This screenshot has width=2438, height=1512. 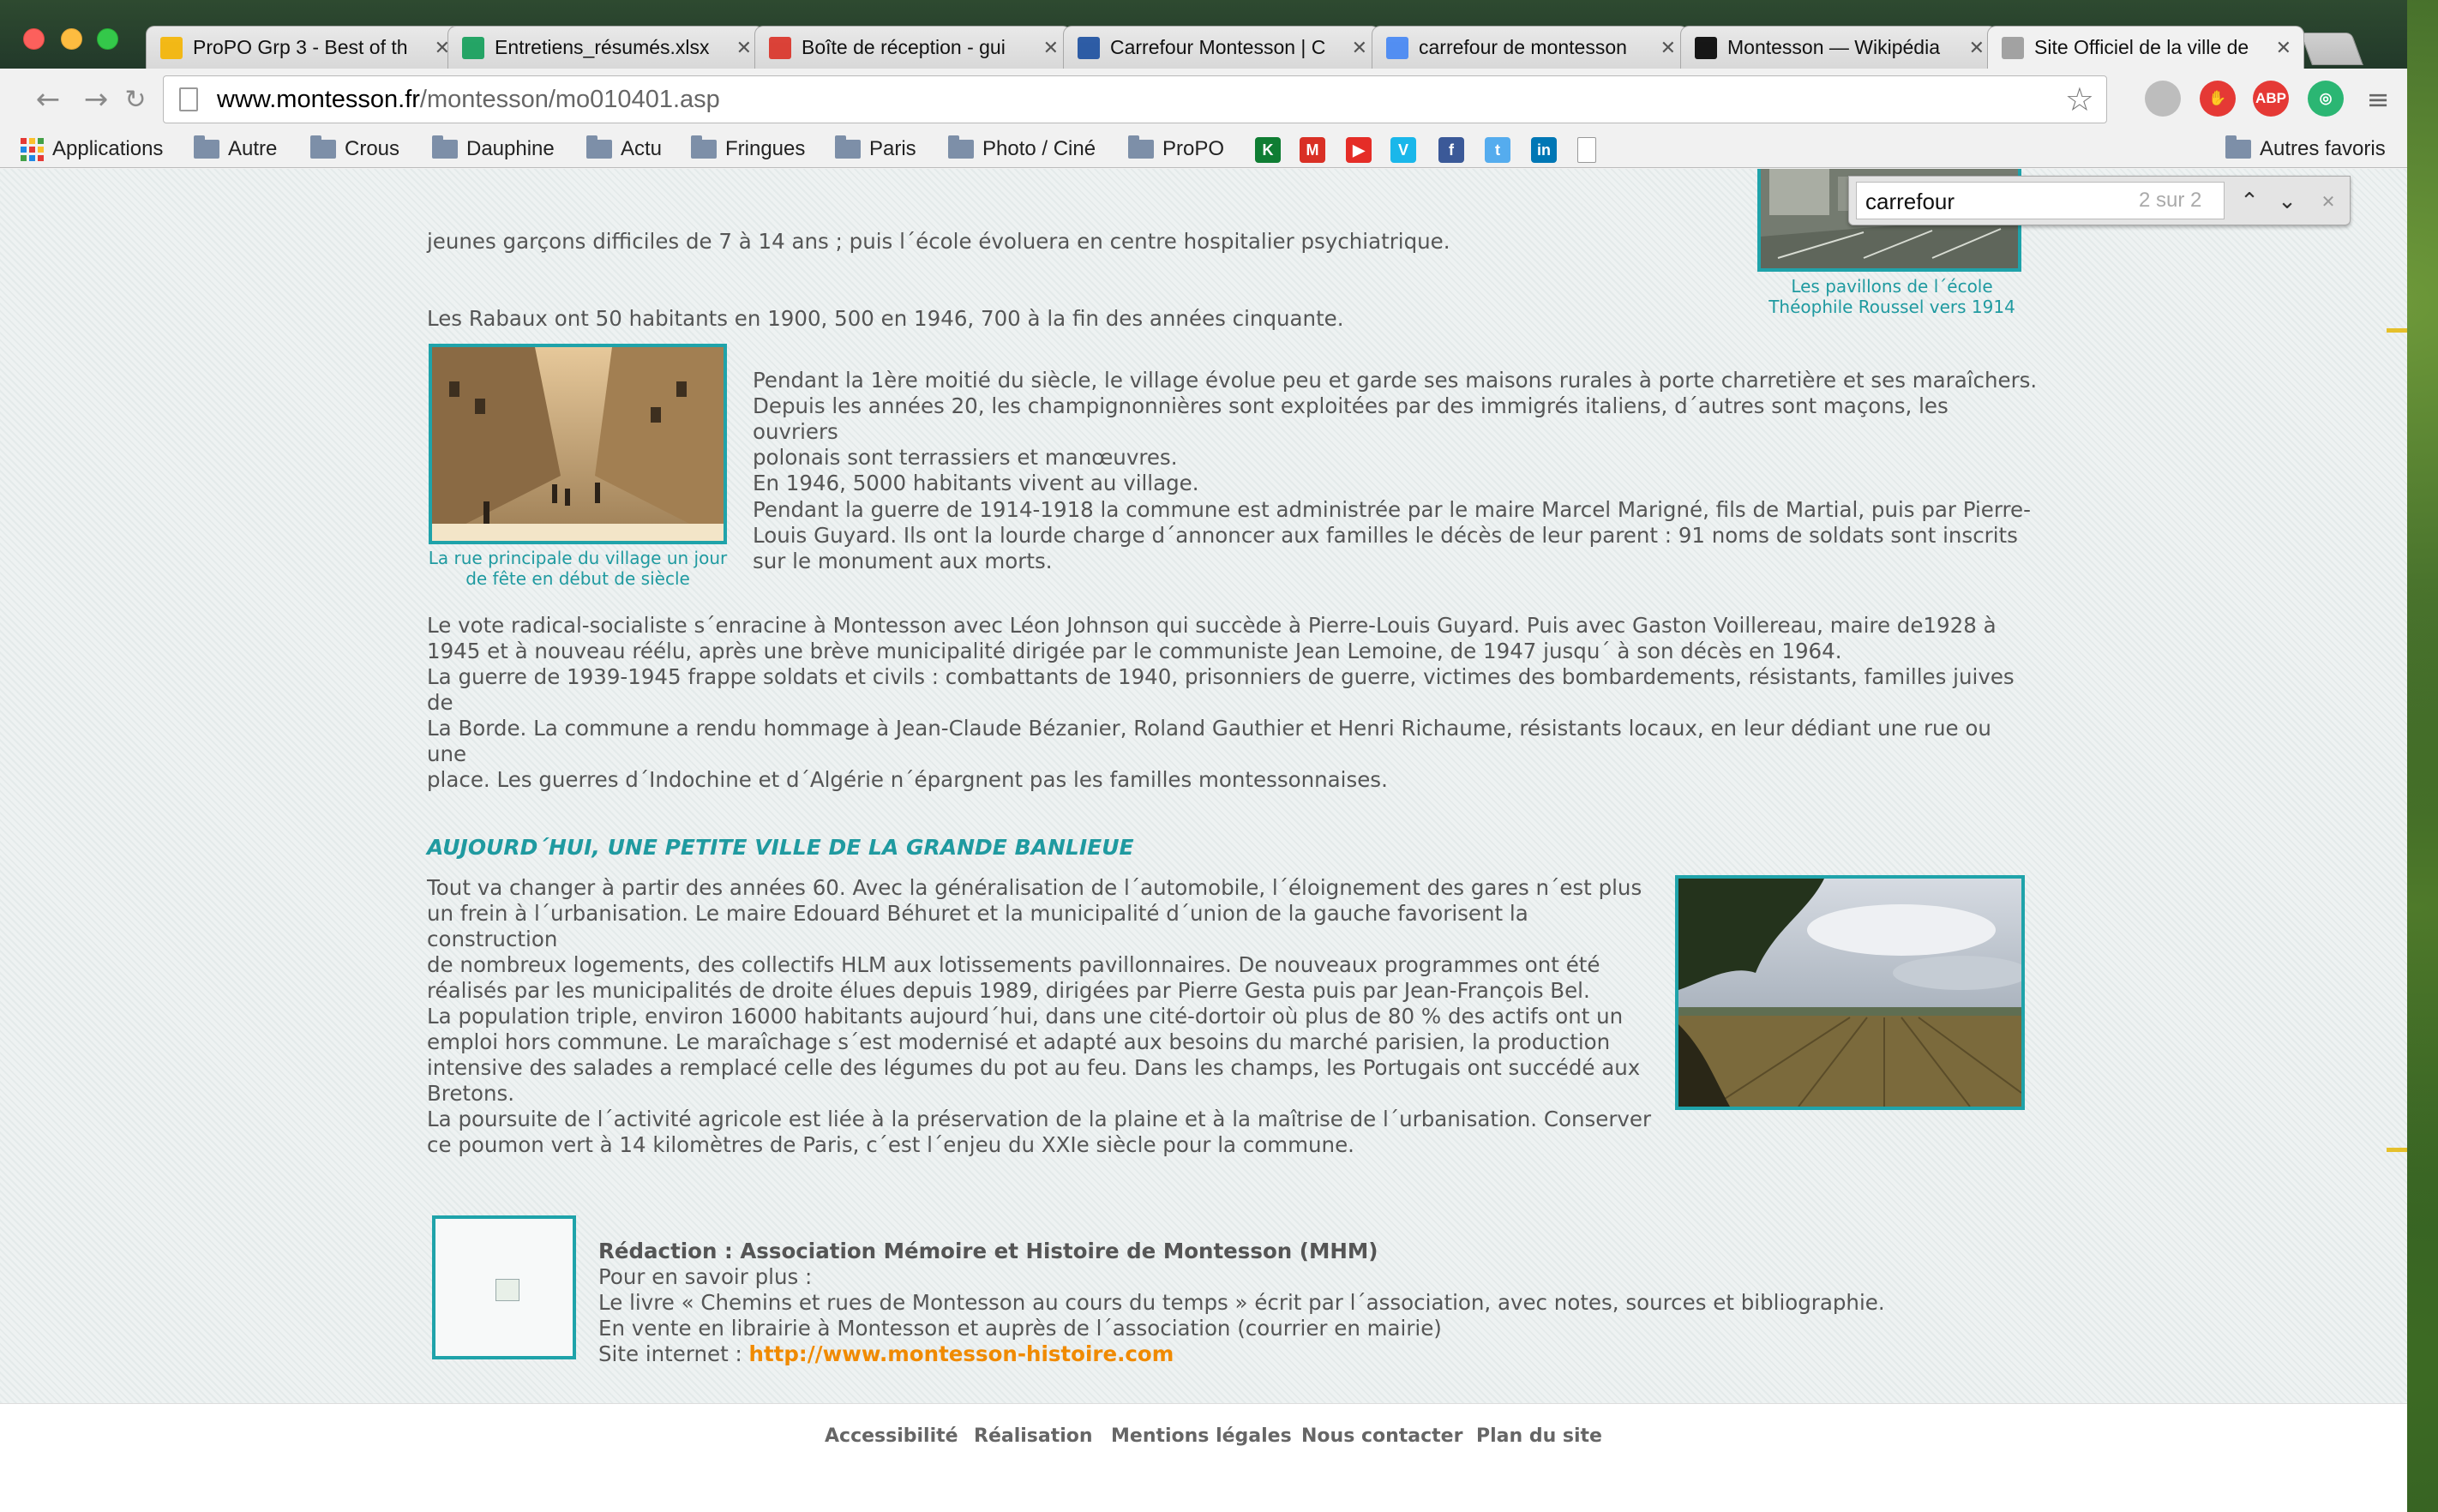 What do you see at coordinates (642, 148) in the screenshot?
I see `bookmark-label: Actu` at bounding box center [642, 148].